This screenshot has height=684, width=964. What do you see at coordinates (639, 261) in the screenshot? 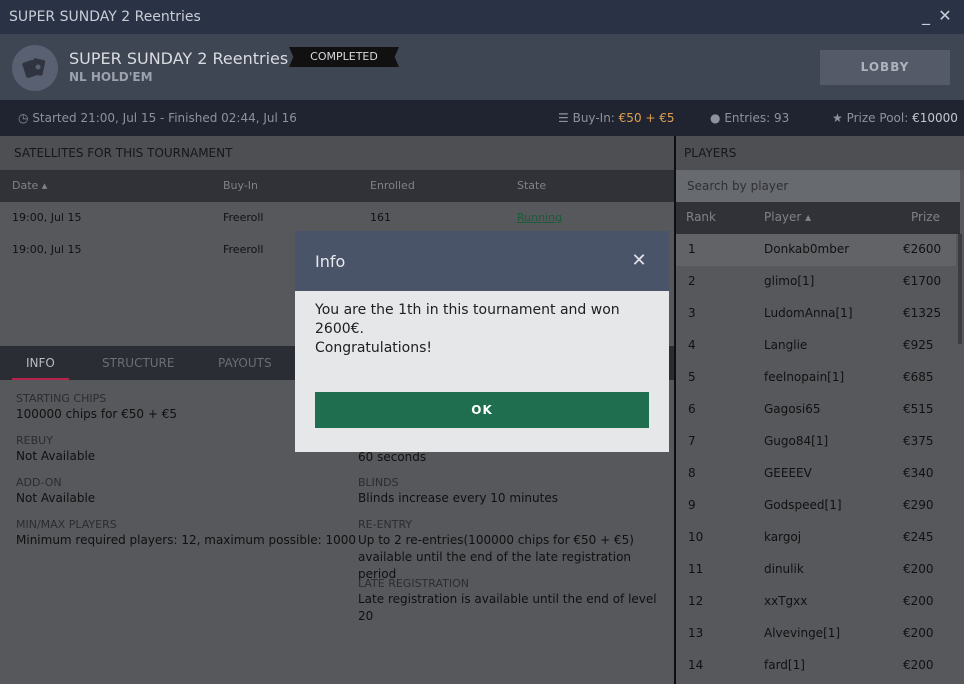
I see `dialog-close-icon: ✕` at bounding box center [639, 261].